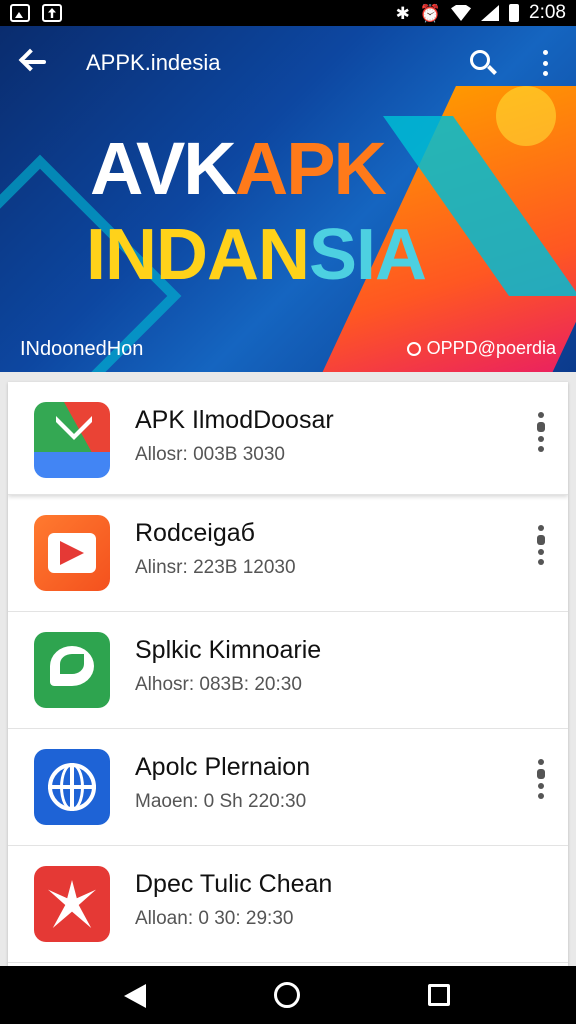  Describe the element at coordinates (34, 62) in the screenshot. I see `back-arrow-icon` at that location.